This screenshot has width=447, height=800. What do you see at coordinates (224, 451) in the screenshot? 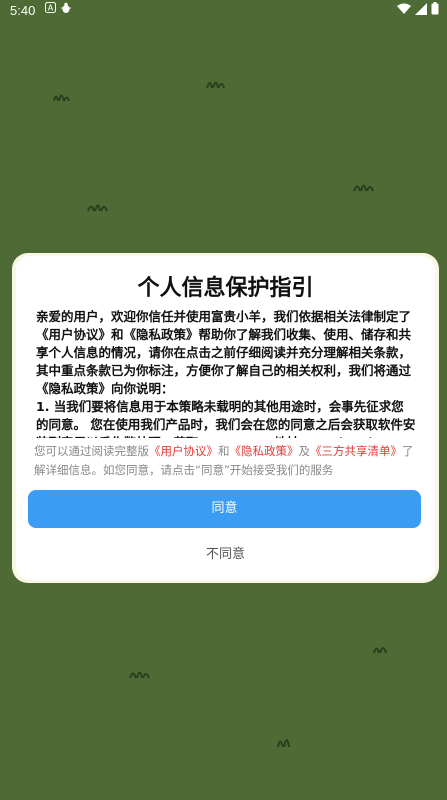
I see `notice-and: 和` at bounding box center [224, 451].